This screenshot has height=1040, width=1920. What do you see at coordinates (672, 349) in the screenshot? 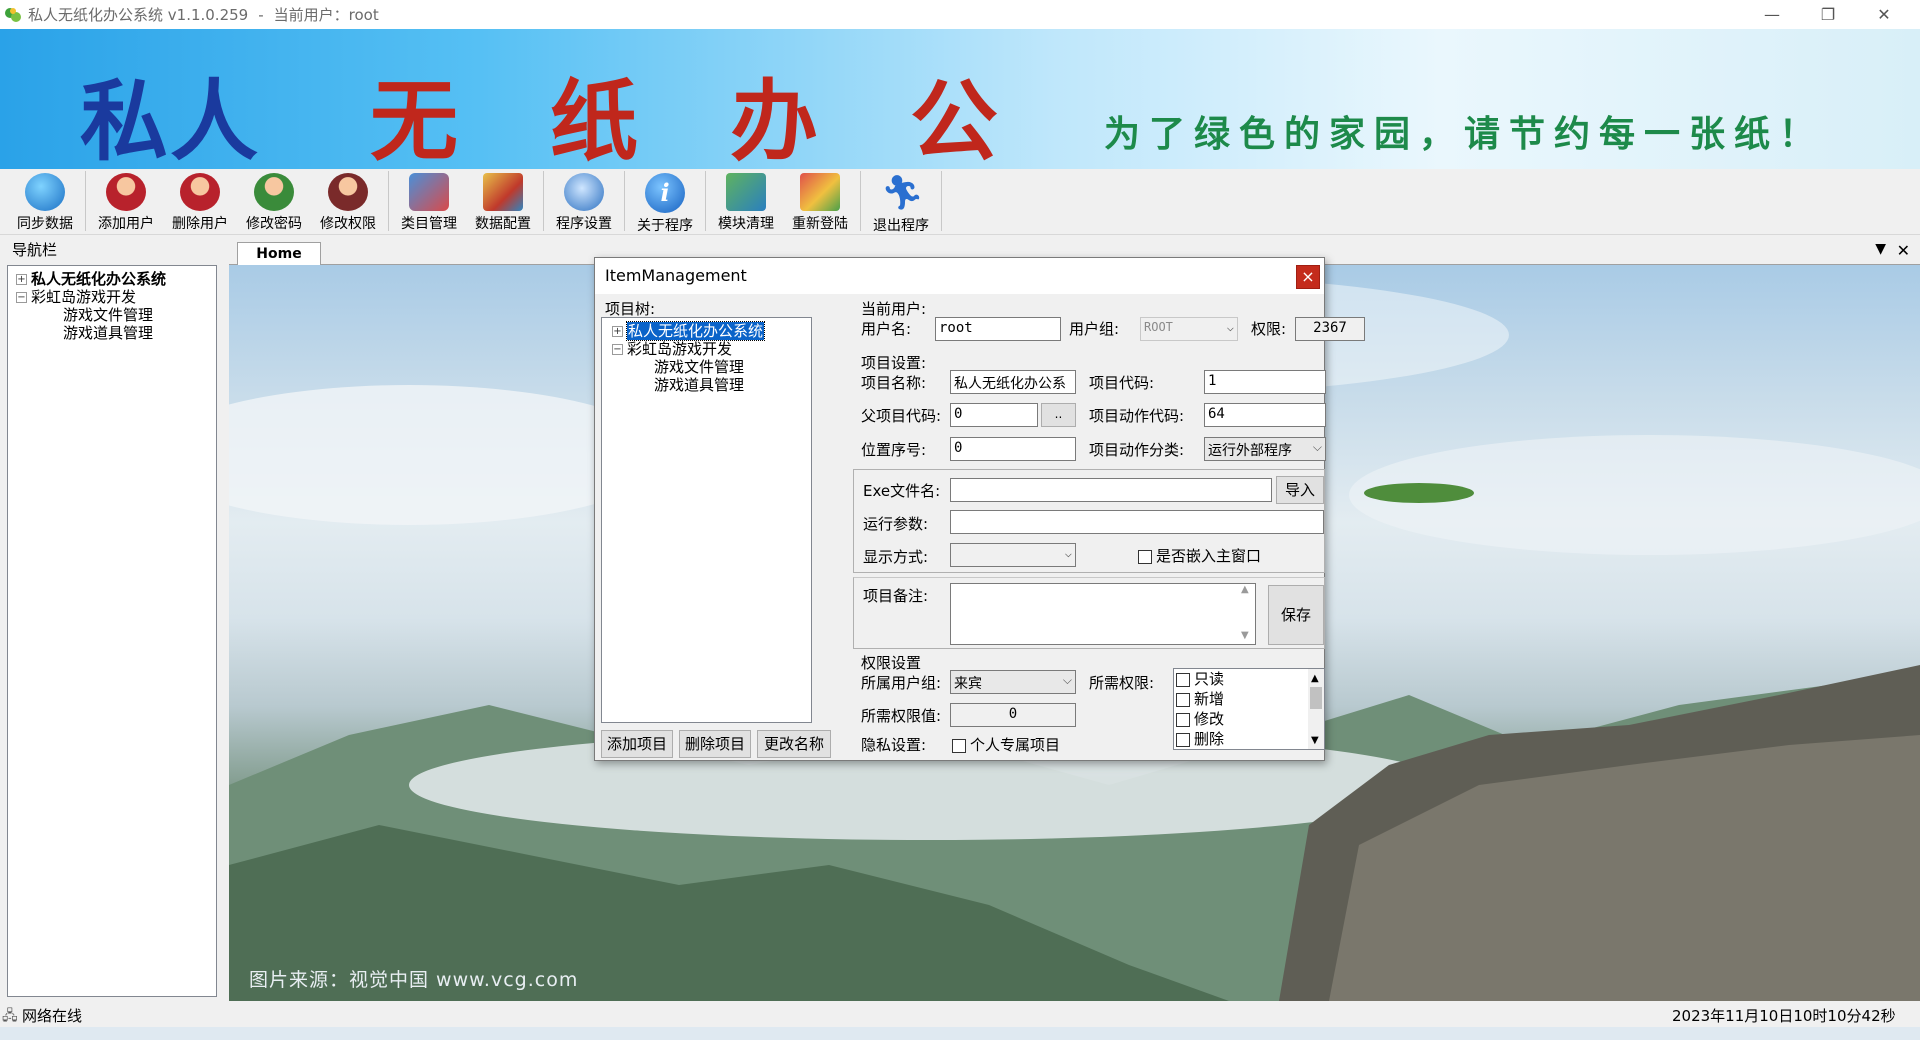
I see `item-node-group: − 彩虹岛游戏开发` at bounding box center [672, 349].